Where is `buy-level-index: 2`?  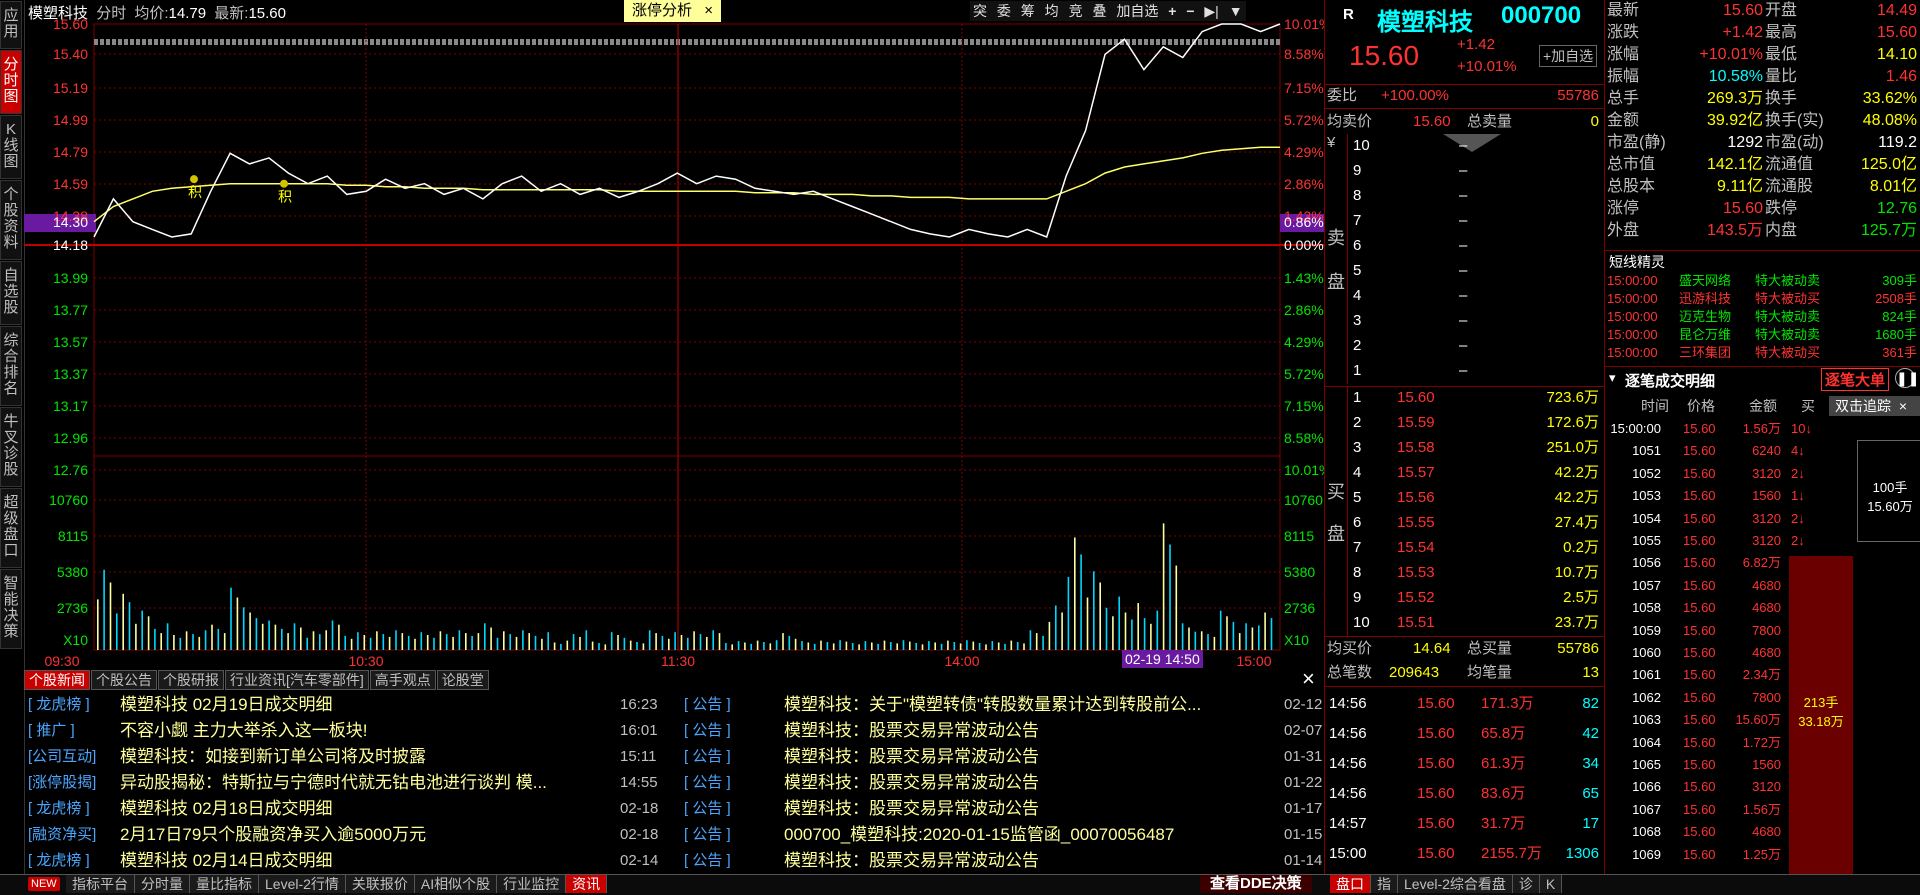
buy-level-index: 2 is located at coordinates (1357, 422).